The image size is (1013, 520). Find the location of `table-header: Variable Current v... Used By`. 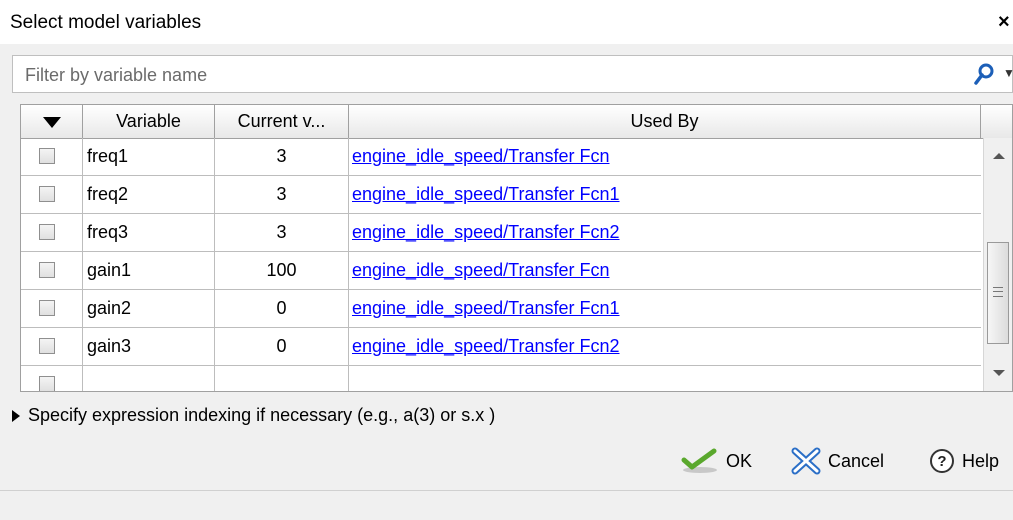

table-header: Variable Current v... Used By is located at coordinates (516, 122).